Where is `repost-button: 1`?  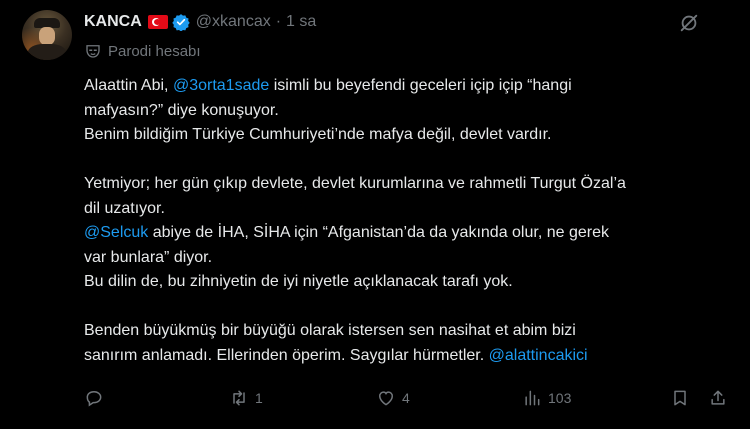
repost-button: 1 is located at coordinates (246, 398).